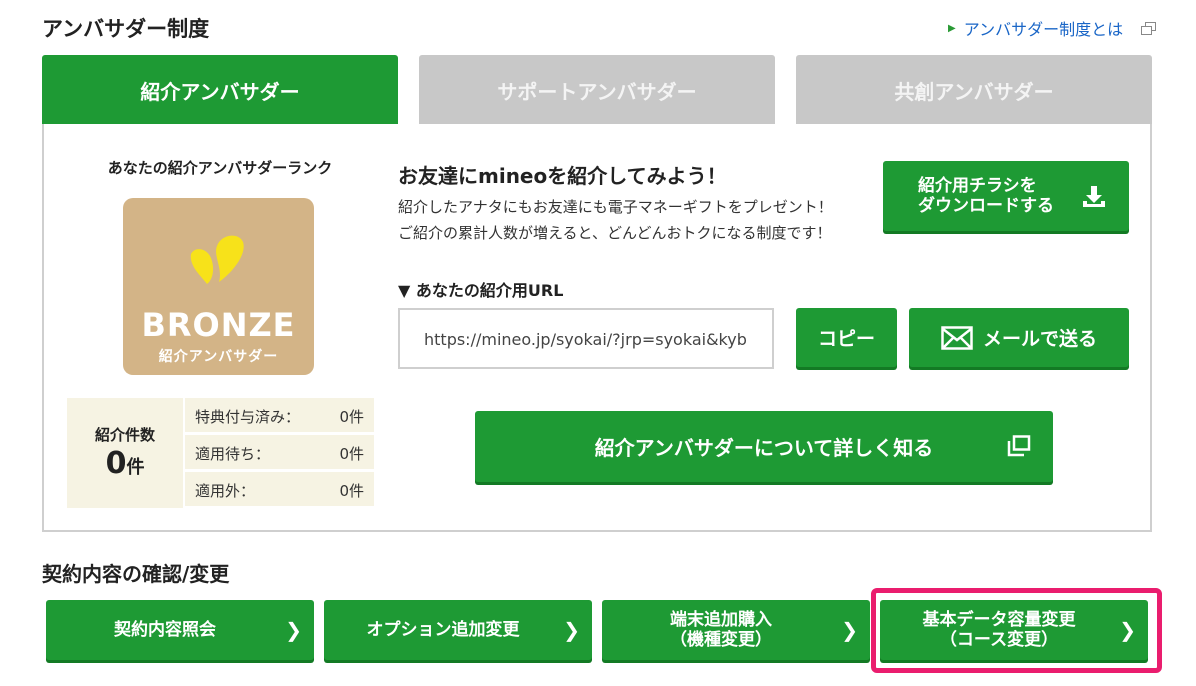  What do you see at coordinates (279, 452) in the screenshot?
I see `stat-row-pending: 適用待ち： 0件` at bounding box center [279, 452].